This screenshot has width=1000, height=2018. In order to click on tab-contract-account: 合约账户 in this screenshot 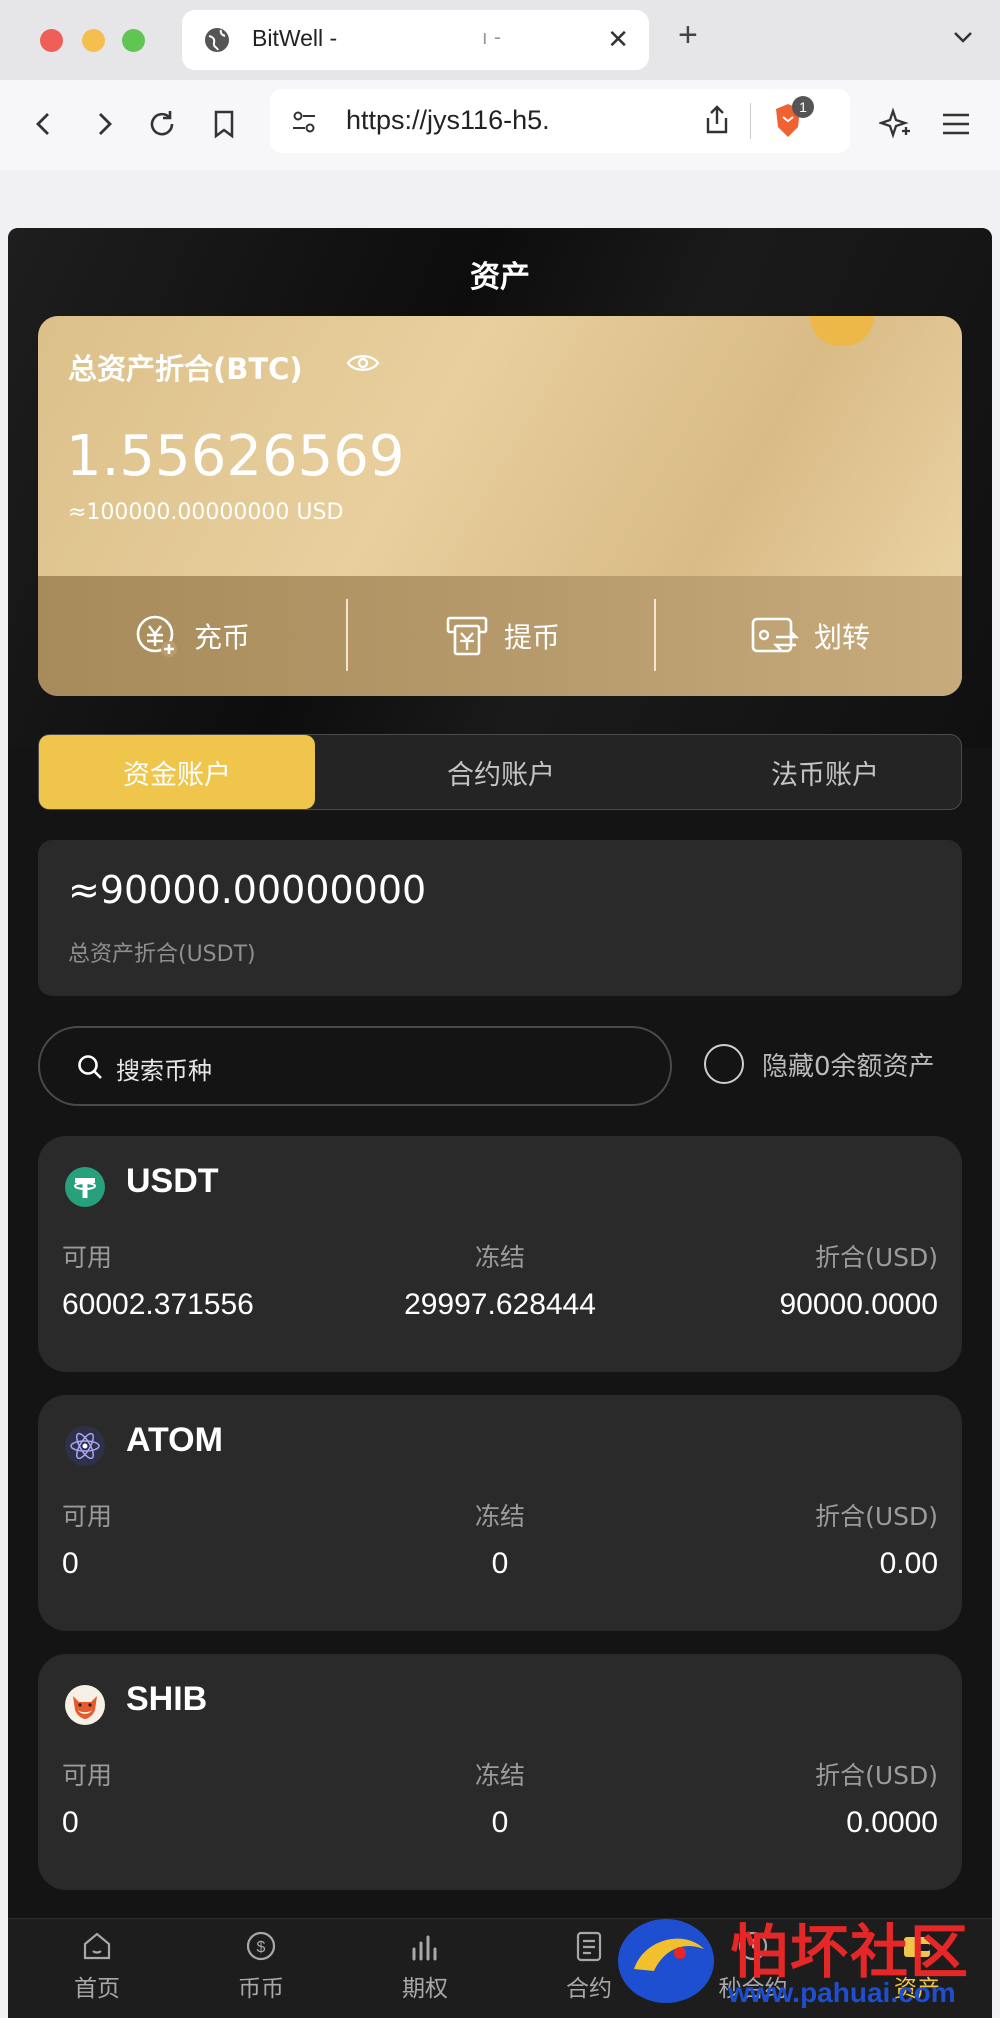, I will do `click(501, 772)`.